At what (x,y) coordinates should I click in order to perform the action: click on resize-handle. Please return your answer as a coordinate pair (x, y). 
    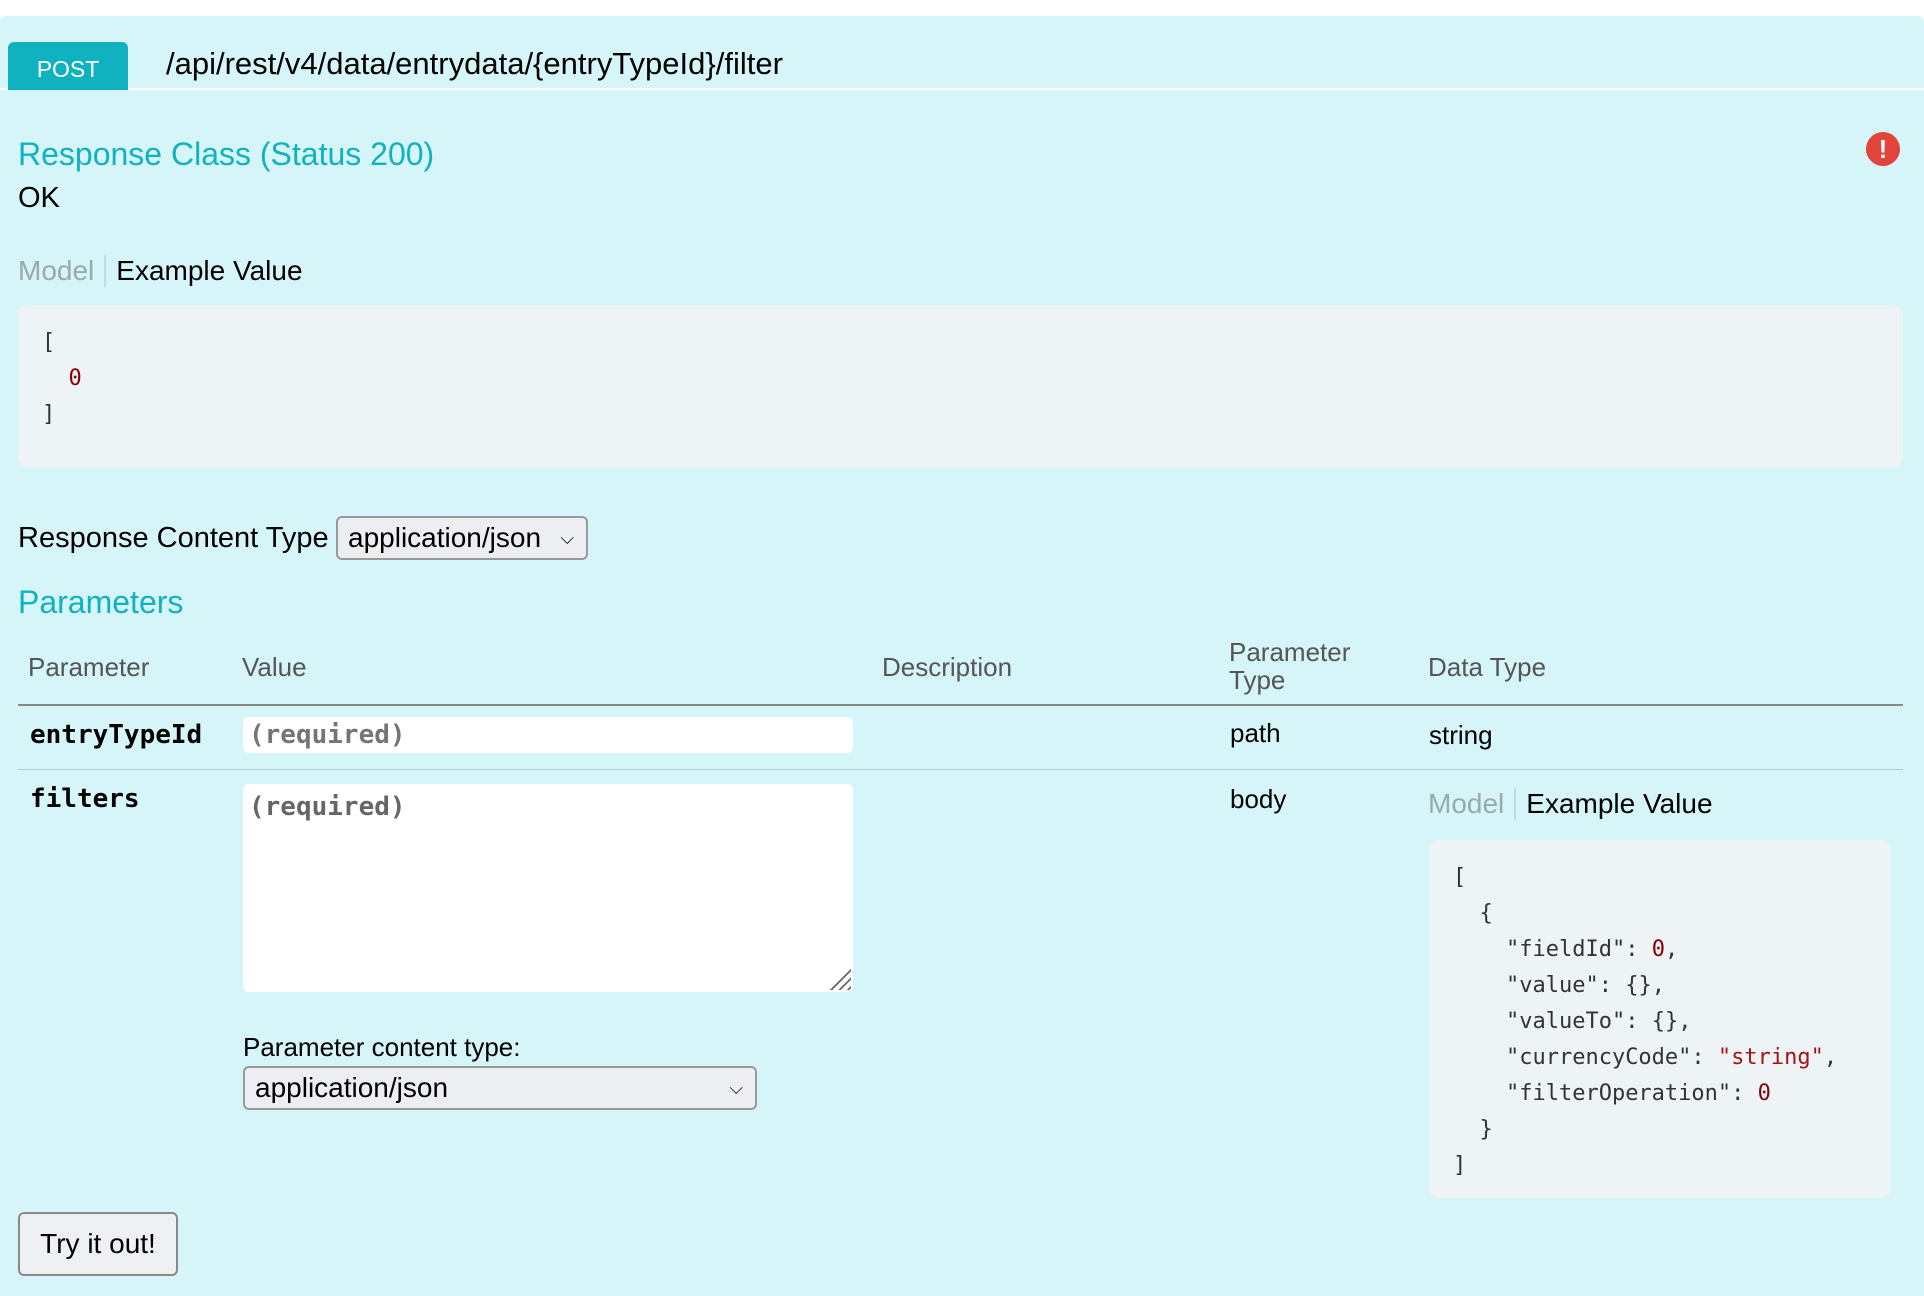
    Looking at the image, I should click on (840, 979).